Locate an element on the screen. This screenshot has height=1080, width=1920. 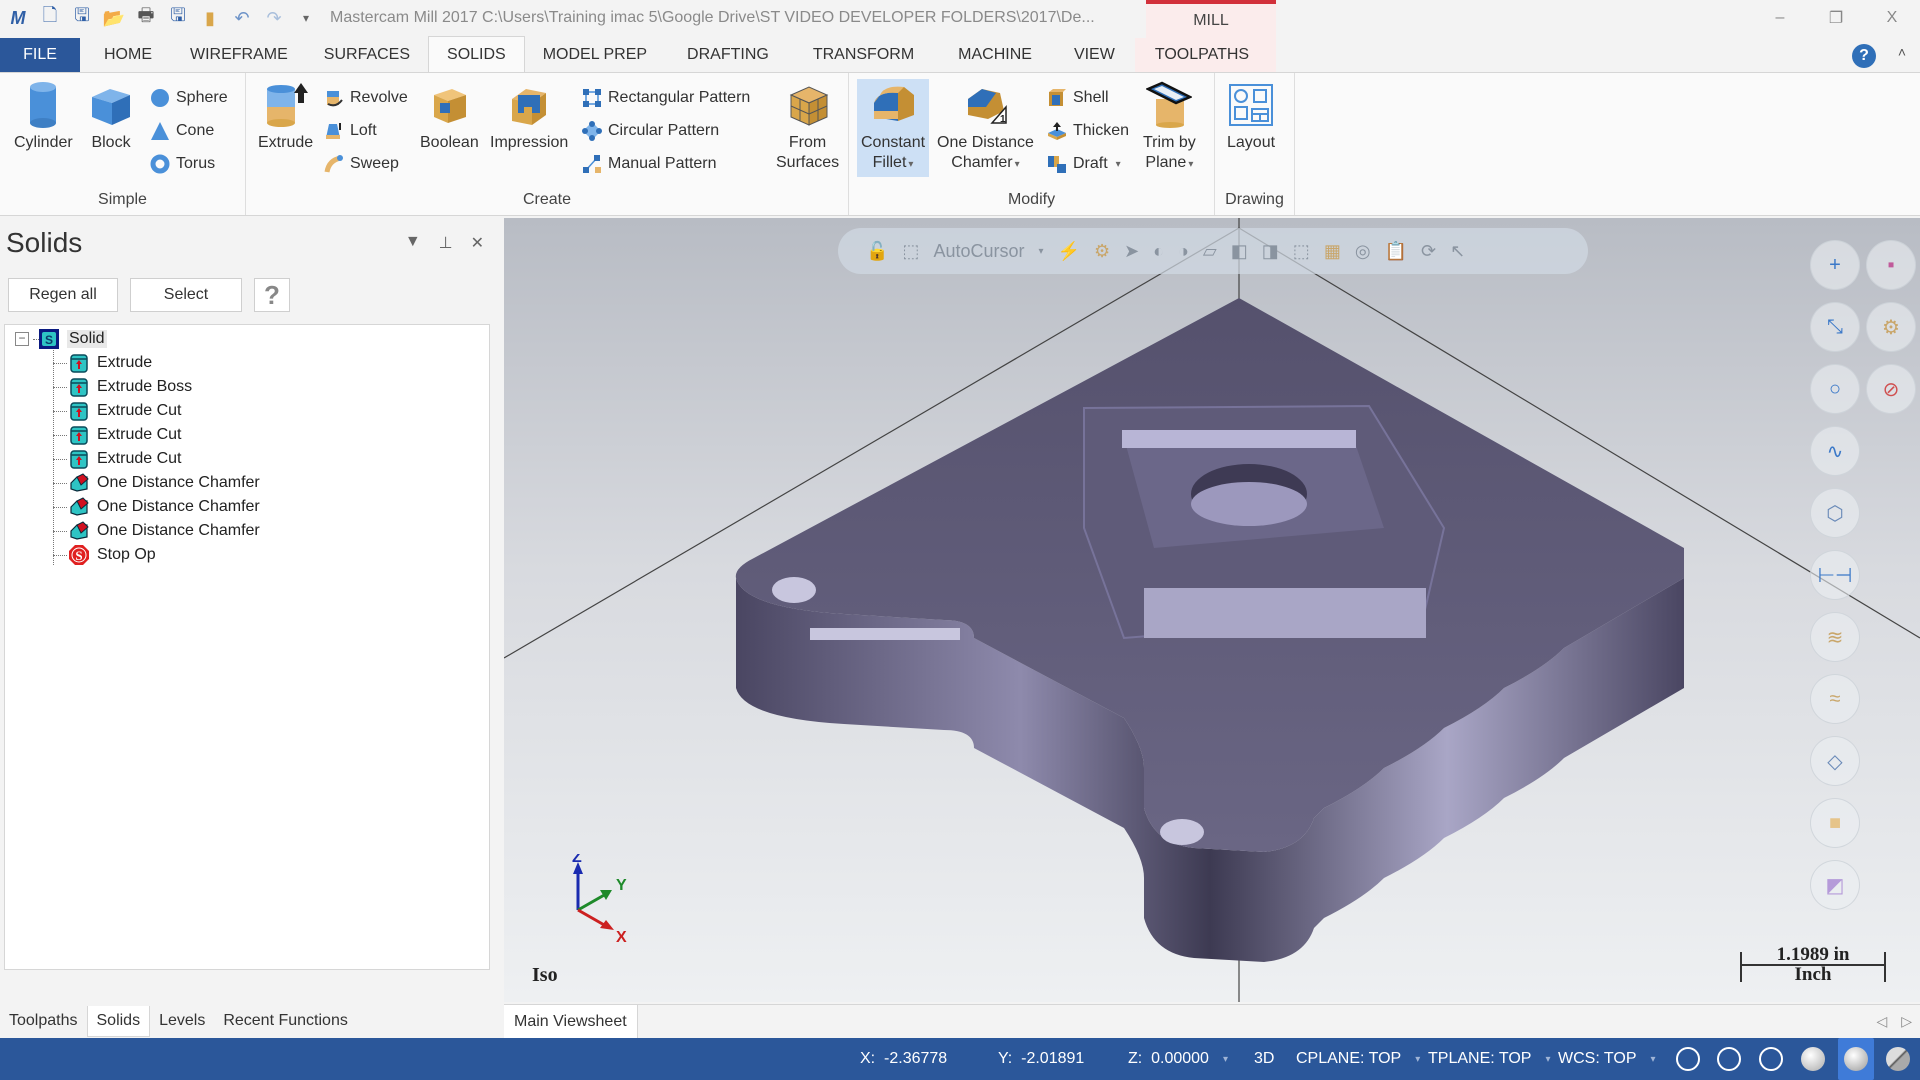
sphere-button: Sphere is located at coordinates (189, 98).